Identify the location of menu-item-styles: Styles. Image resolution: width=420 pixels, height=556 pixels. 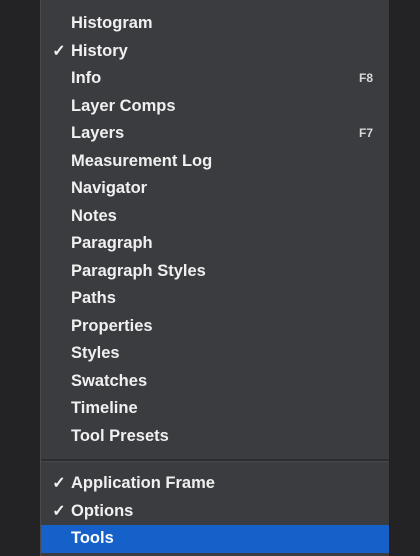
(215, 354).